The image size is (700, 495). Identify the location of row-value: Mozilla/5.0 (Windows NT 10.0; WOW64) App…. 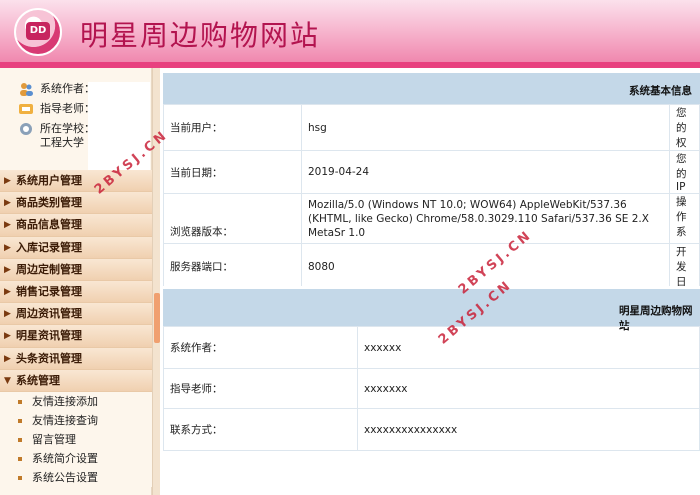
(485, 218).